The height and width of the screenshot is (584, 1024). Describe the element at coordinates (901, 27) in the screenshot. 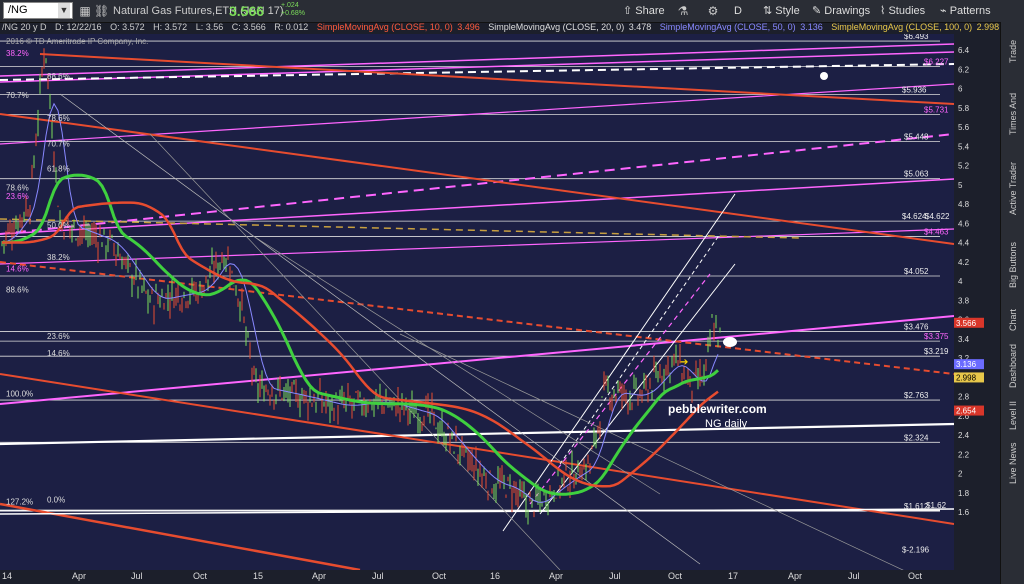

I see `sma100-label: SimpleMovingAvg (CLOSE, 100, 0)` at that location.